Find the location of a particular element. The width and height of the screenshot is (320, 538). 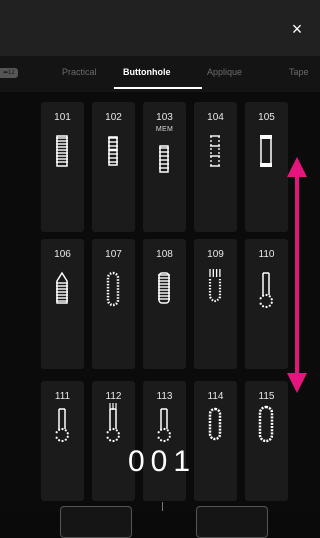

stitch-tile-112: 112 is located at coordinates (113, 441).